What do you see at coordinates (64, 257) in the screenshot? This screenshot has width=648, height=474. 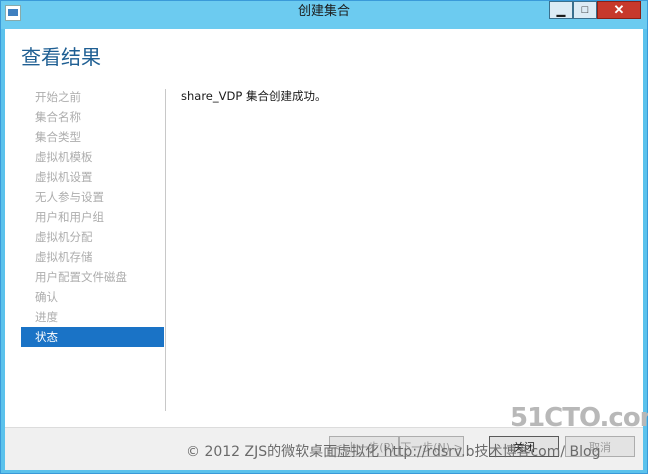 I see `nav-item-vm-storage: 虚拟机存储` at bounding box center [64, 257].